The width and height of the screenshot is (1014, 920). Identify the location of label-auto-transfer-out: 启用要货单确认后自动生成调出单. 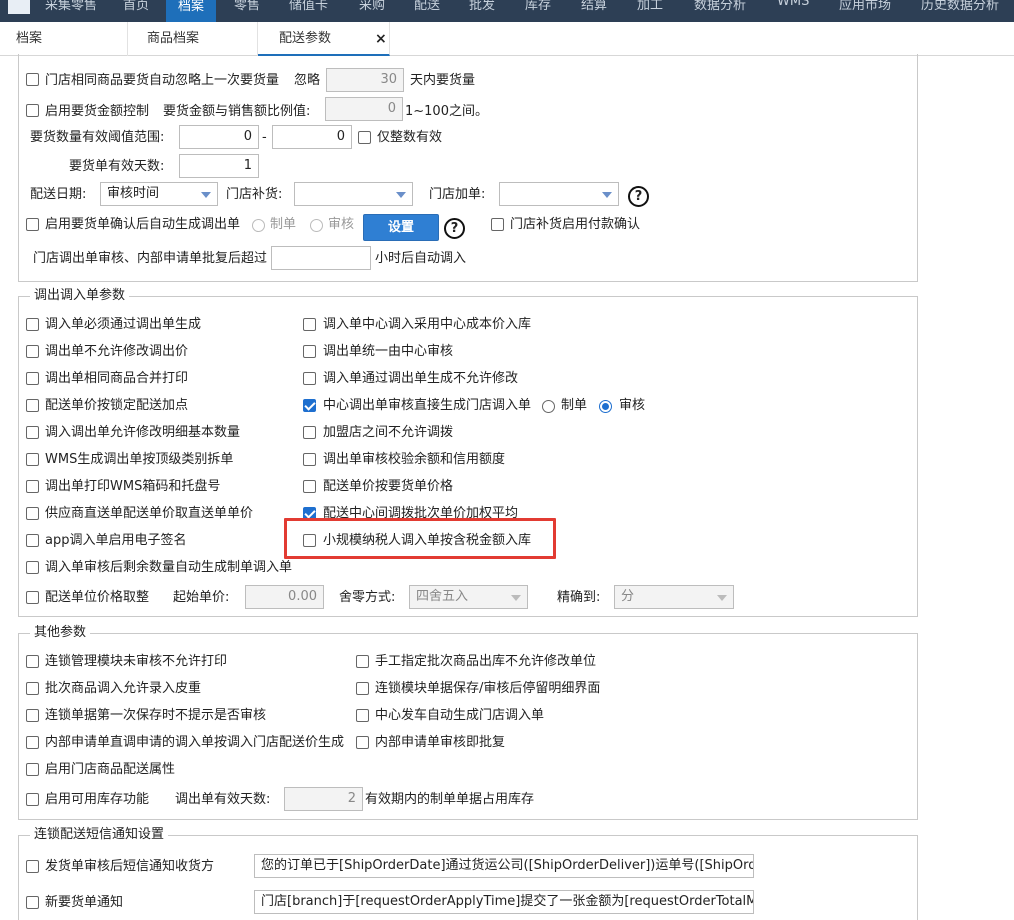
(143, 224).